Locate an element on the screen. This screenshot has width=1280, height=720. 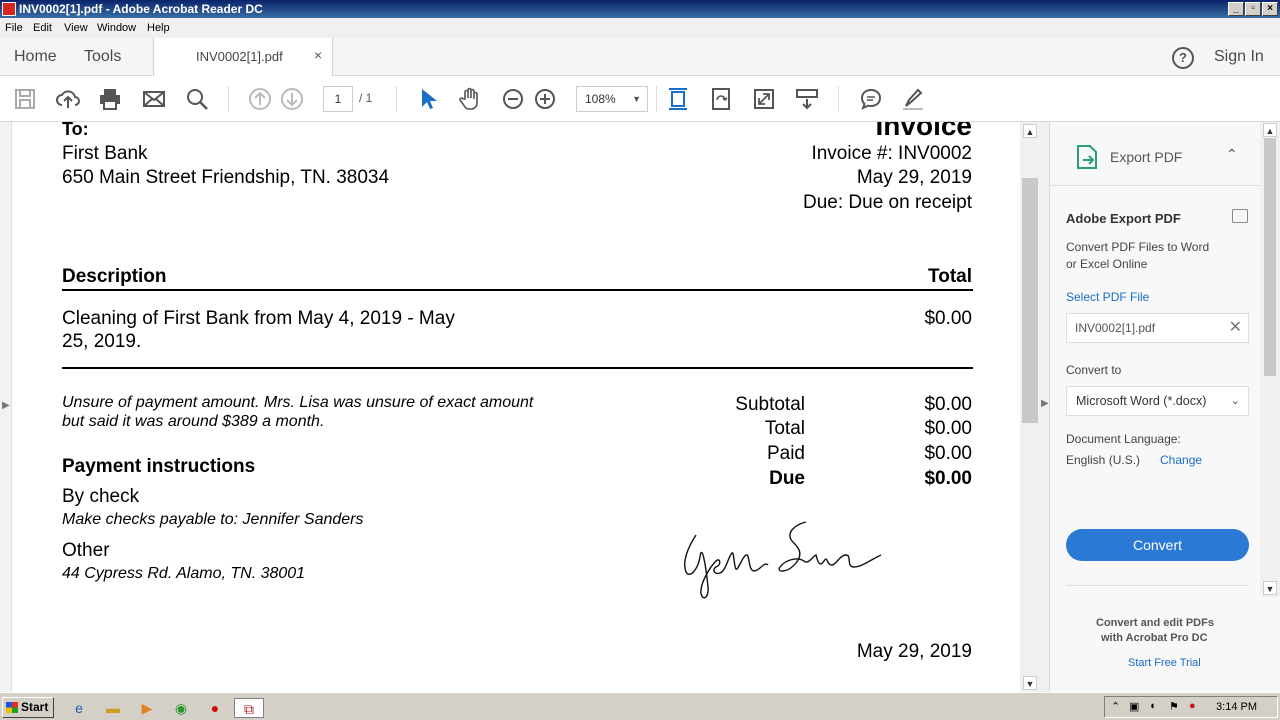
expand-left-icon: ▶ is located at coordinates (6, 405).